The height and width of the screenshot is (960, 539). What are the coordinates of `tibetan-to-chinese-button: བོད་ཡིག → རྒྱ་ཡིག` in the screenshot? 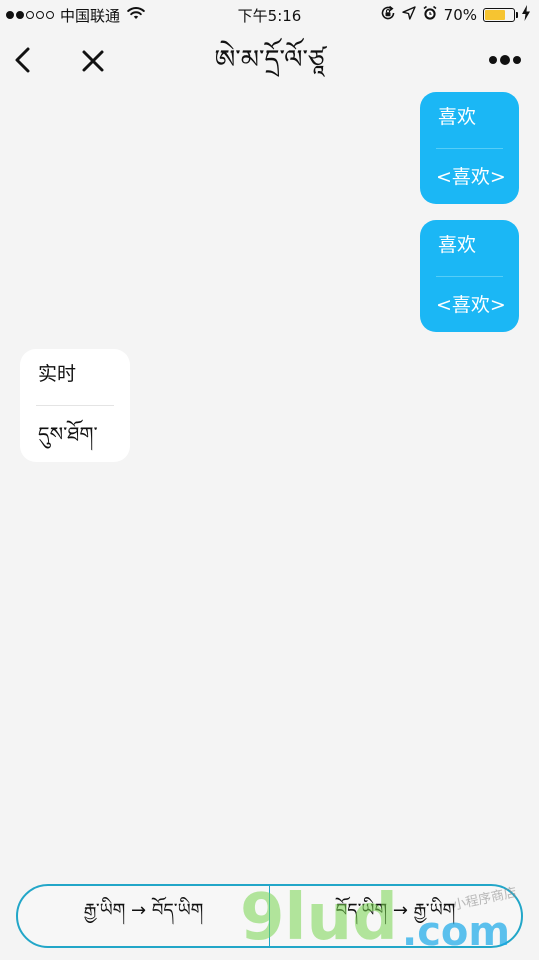 It's located at (395, 916).